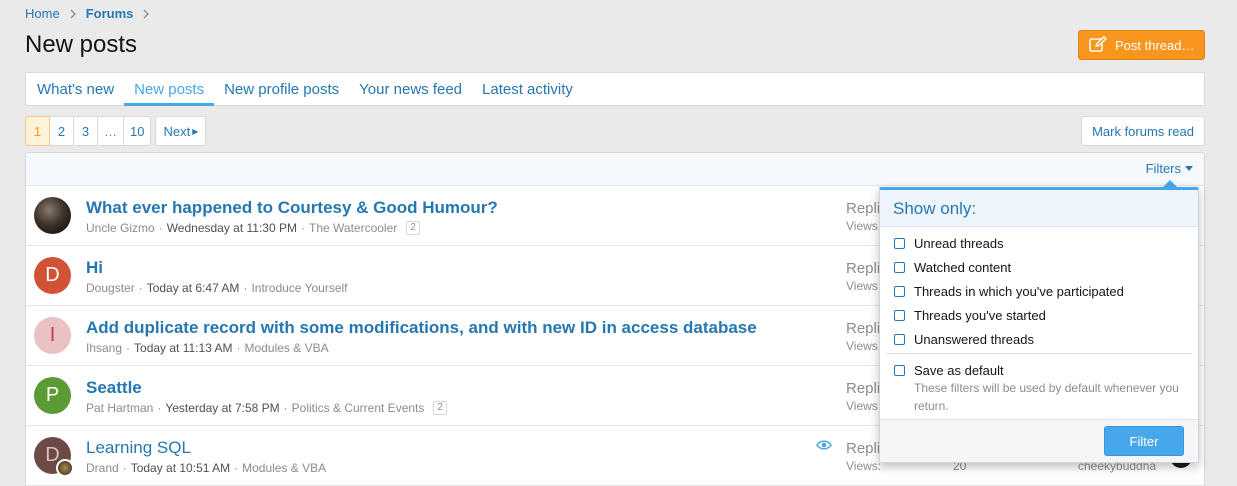 The width and height of the screenshot is (1237, 486). Describe the element at coordinates (85, 131) in the screenshot. I see `page-3: 3` at that location.